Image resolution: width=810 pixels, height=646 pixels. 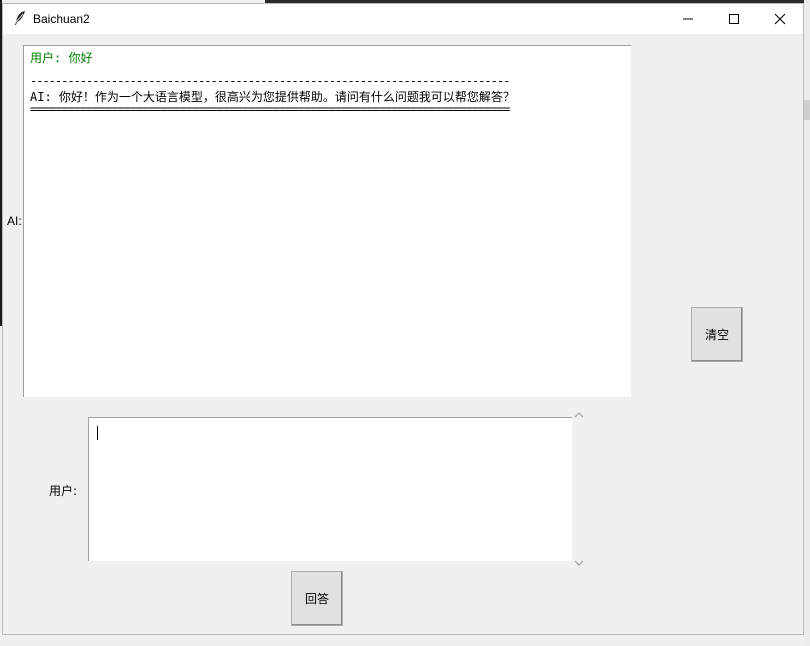 I want to click on close-icon, so click(x=780, y=19).